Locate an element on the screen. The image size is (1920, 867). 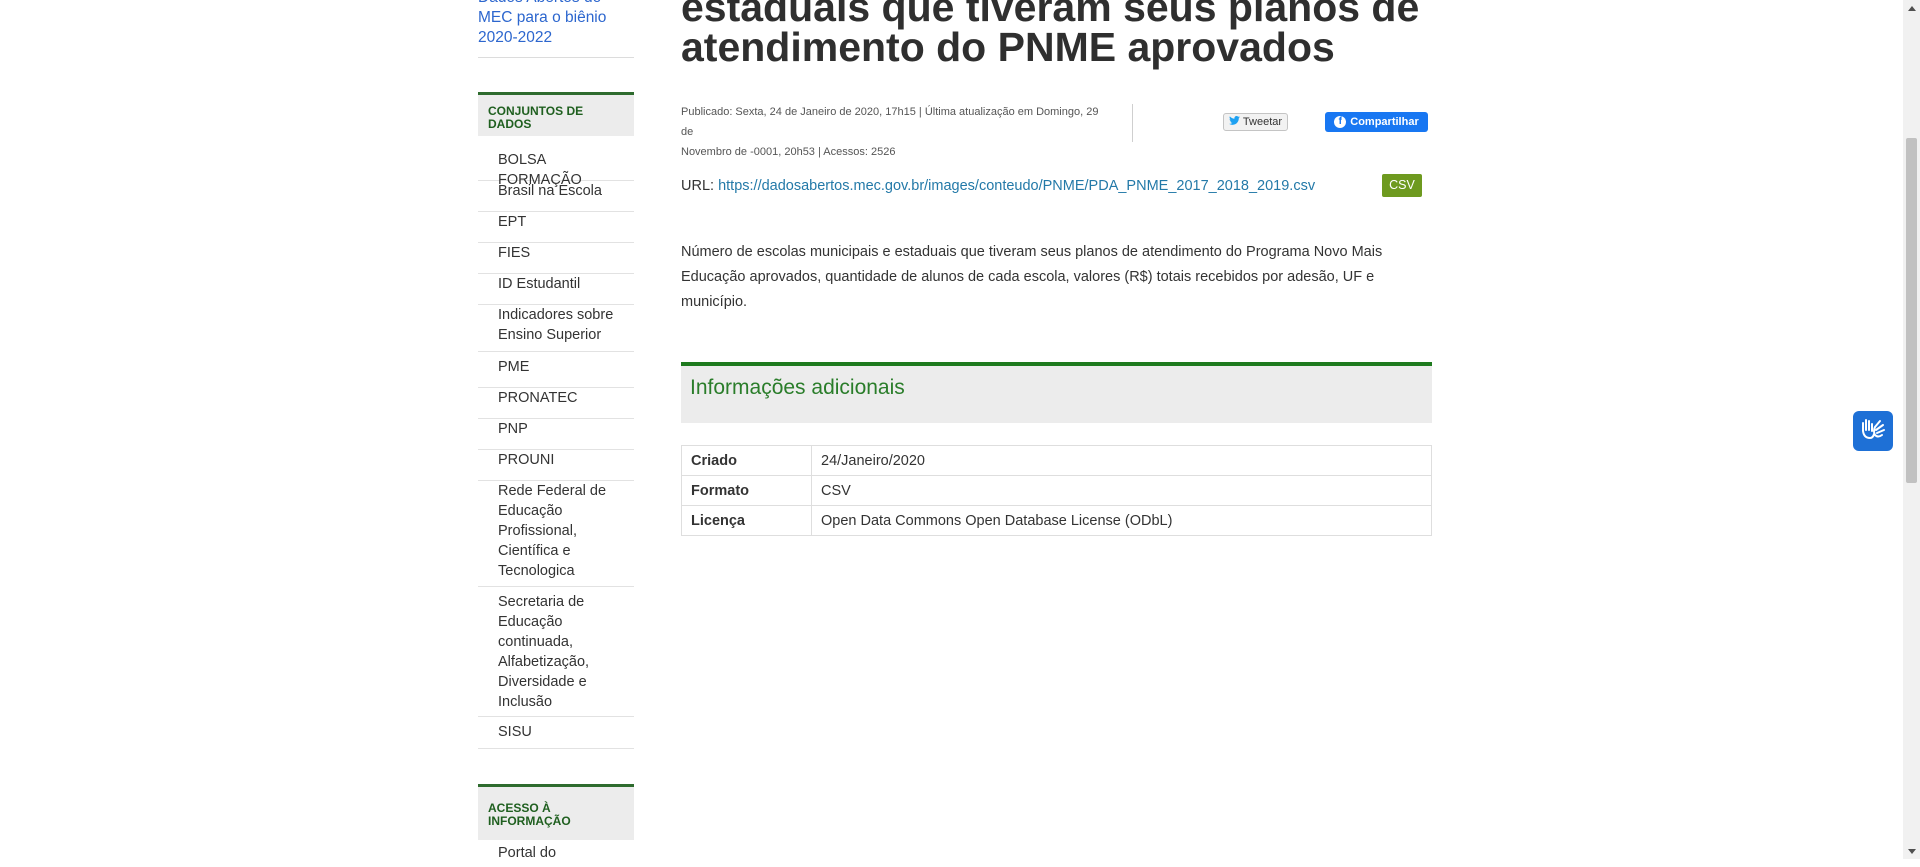
sidebar-item-pnp: PNP is located at coordinates (556, 434).